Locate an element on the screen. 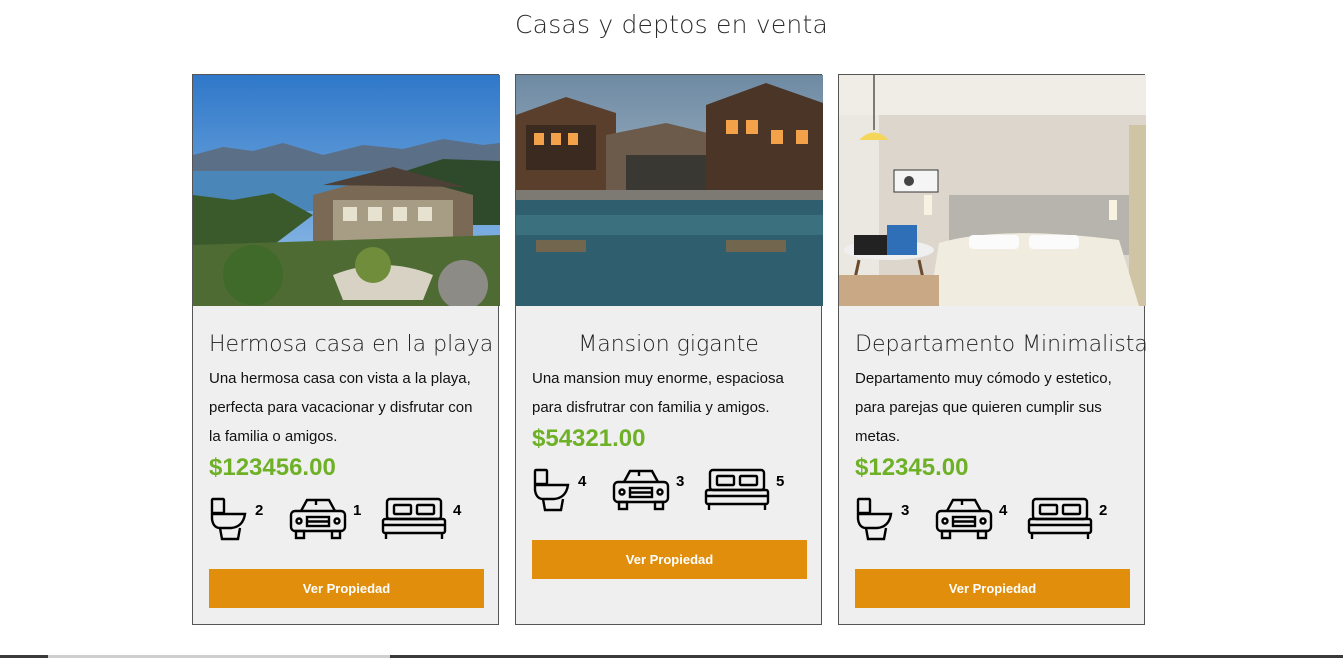 This screenshot has width=1343, height=658. parking-feature: 4 is located at coordinates (981, 519).